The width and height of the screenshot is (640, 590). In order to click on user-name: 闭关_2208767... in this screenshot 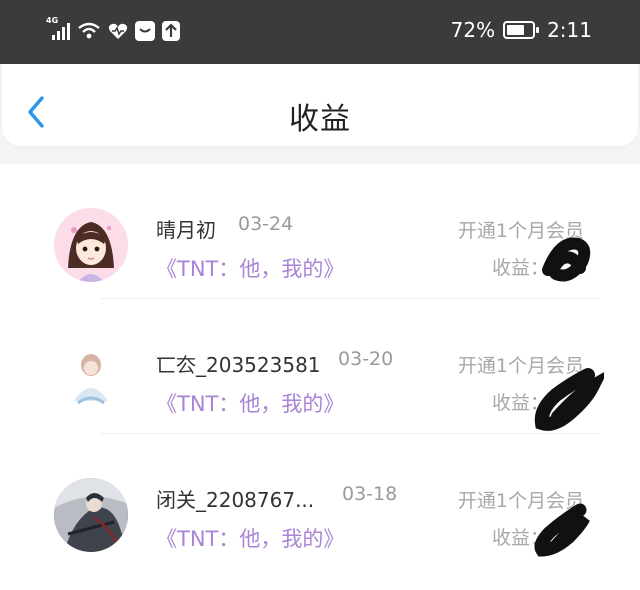, I will do `click(235, 500)`.